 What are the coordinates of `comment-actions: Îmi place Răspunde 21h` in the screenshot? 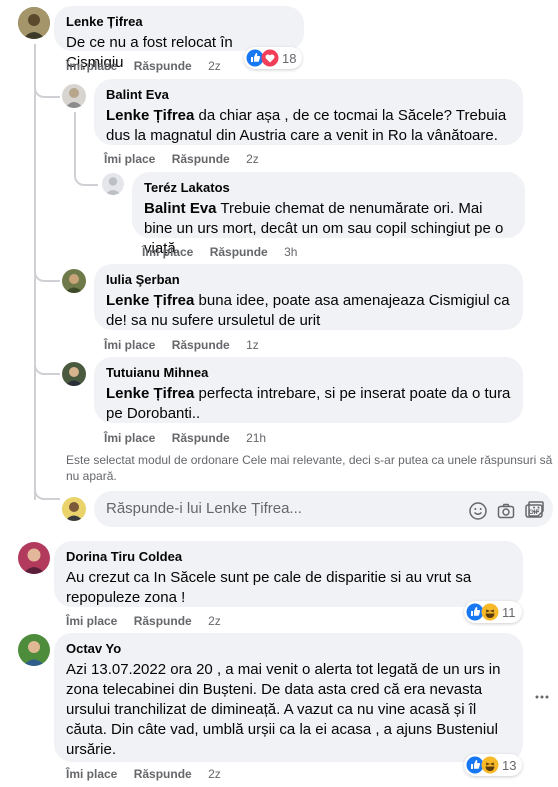 It's located at (191, 438).